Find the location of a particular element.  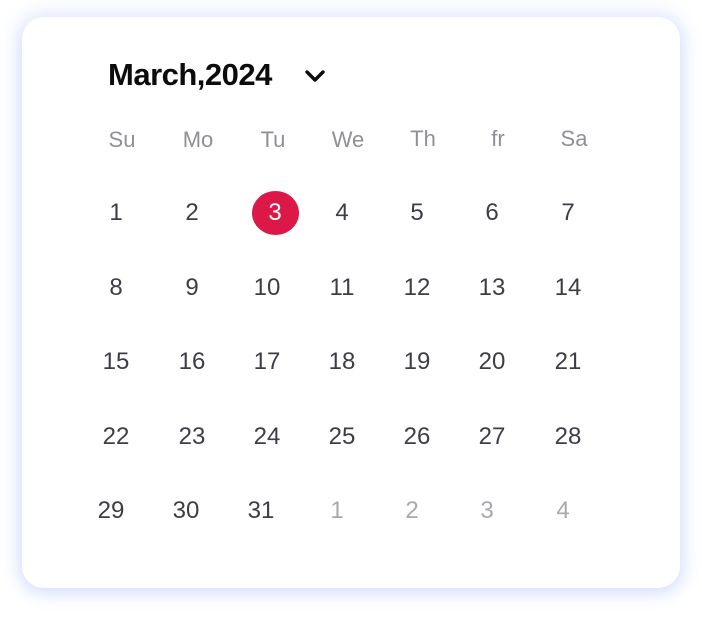

day-cell: 28 is located at coordinates (568, 437).